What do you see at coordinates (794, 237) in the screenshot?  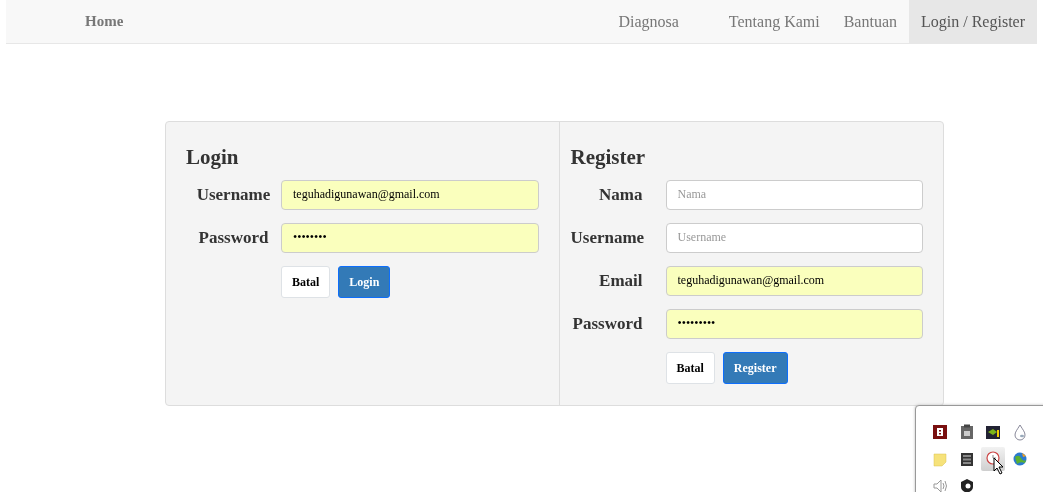 I see `input-field: Username` at bounding box center [794, 237].